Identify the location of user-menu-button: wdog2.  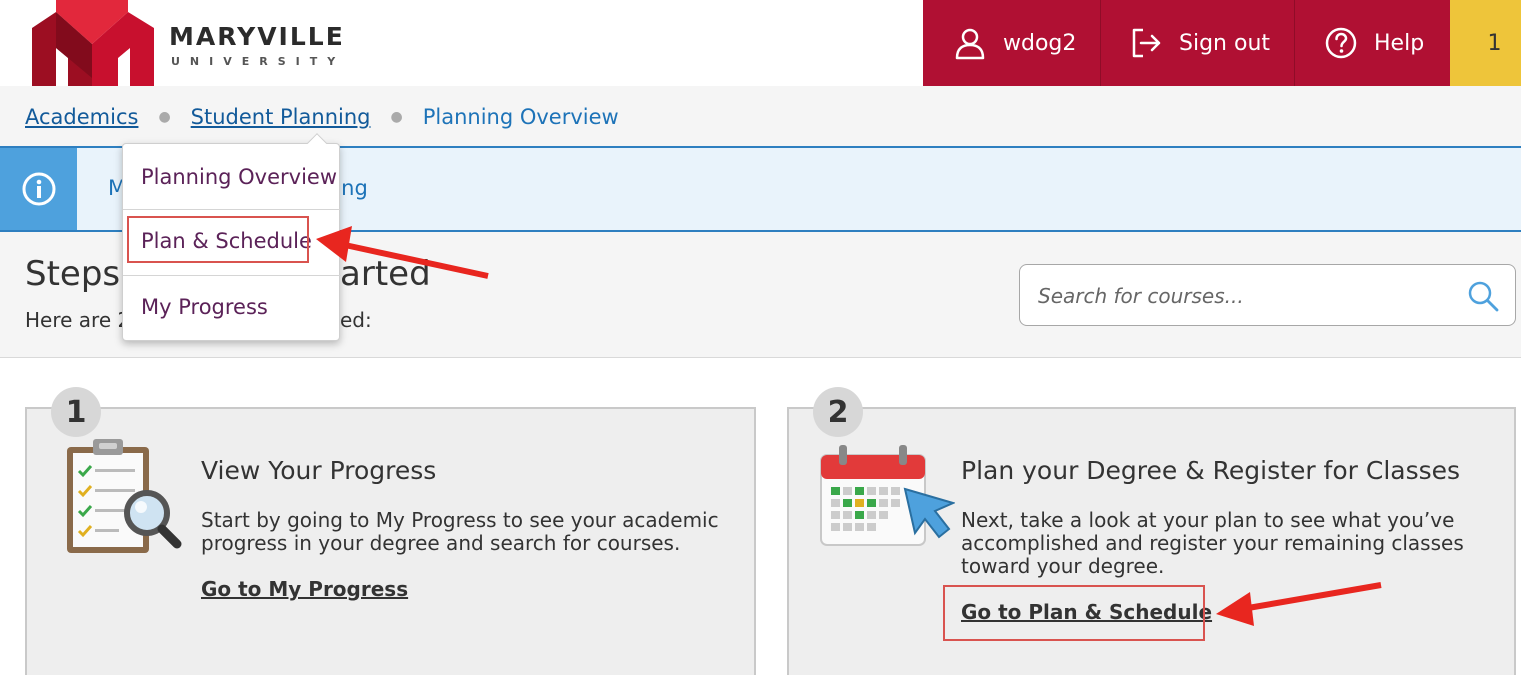
(1011, 43).